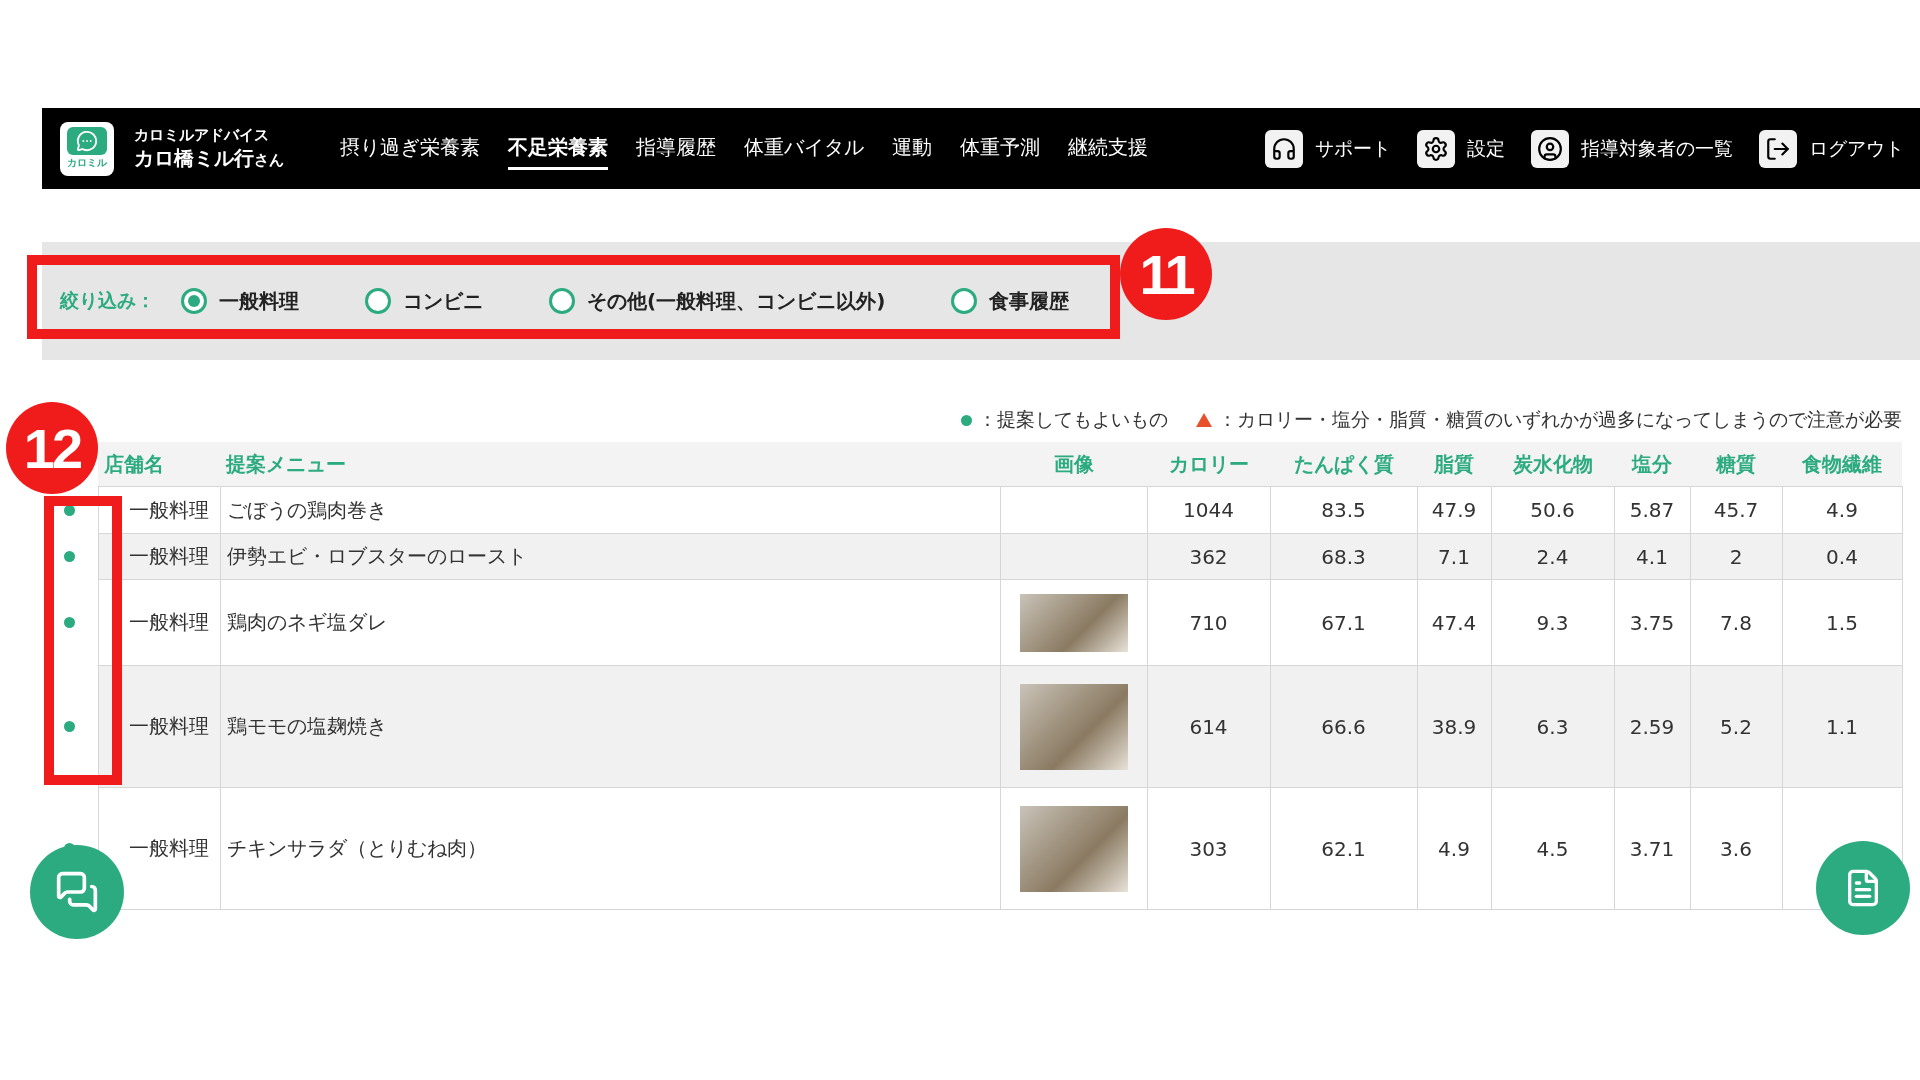  What do you see at coordinates (610, 622) in the screenshot?
I see `table-cell: 鶏肉のネギ塩ダレ` at bounding box center [610, 622].